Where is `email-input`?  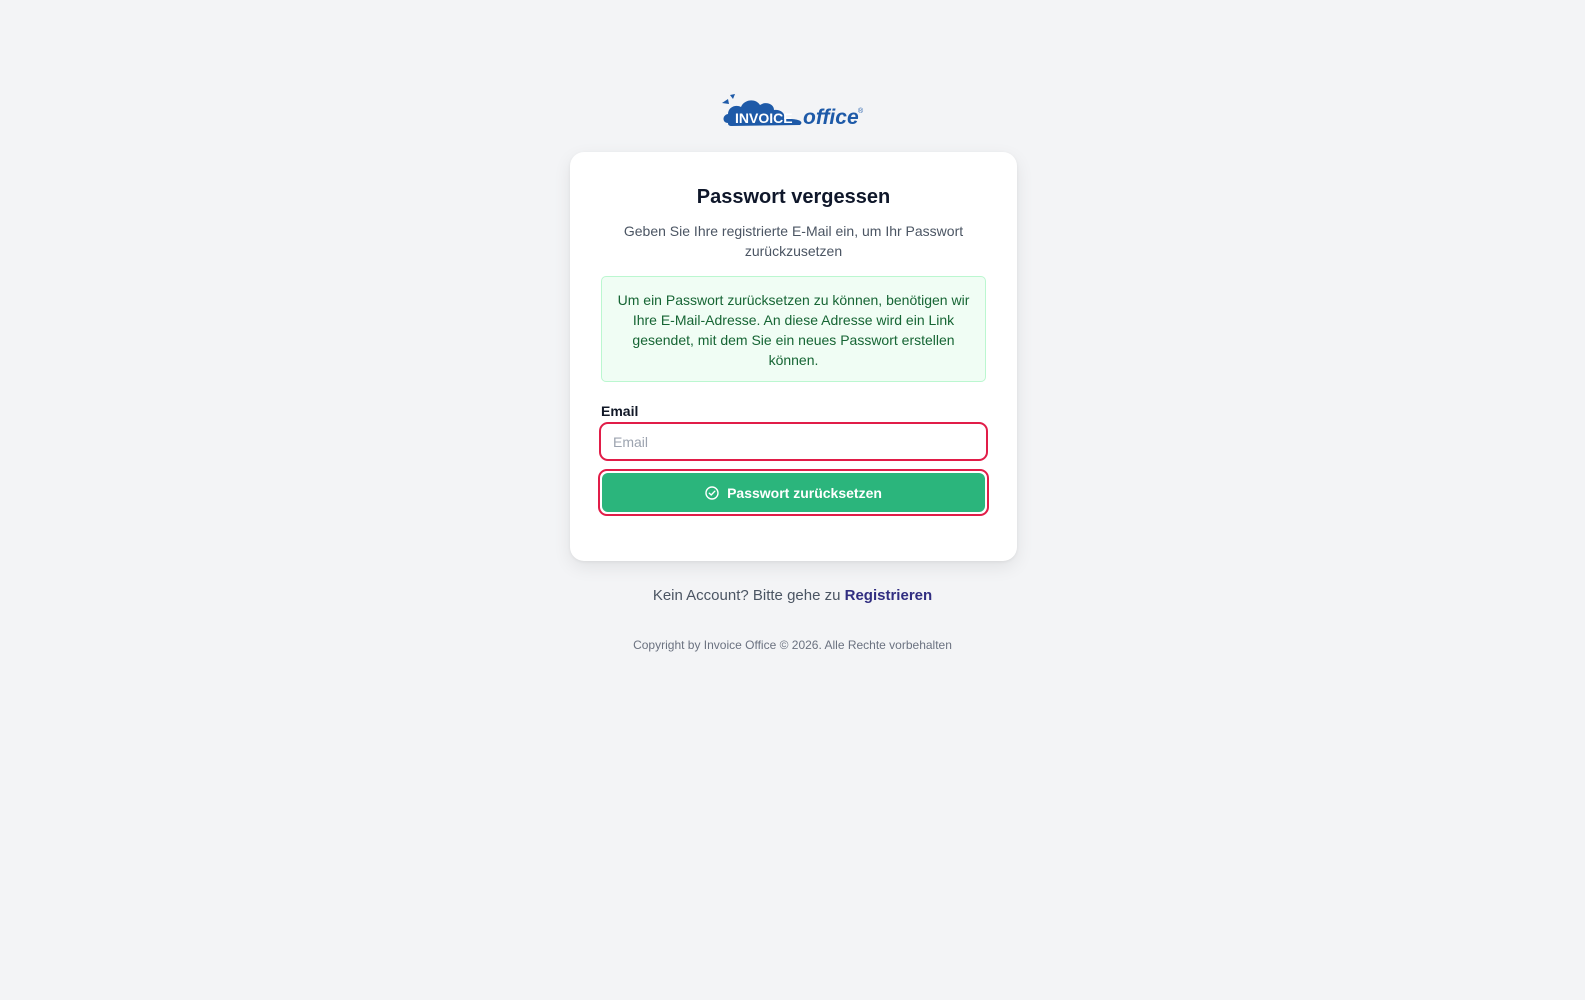 email-input is located at coordinates (793, 441).